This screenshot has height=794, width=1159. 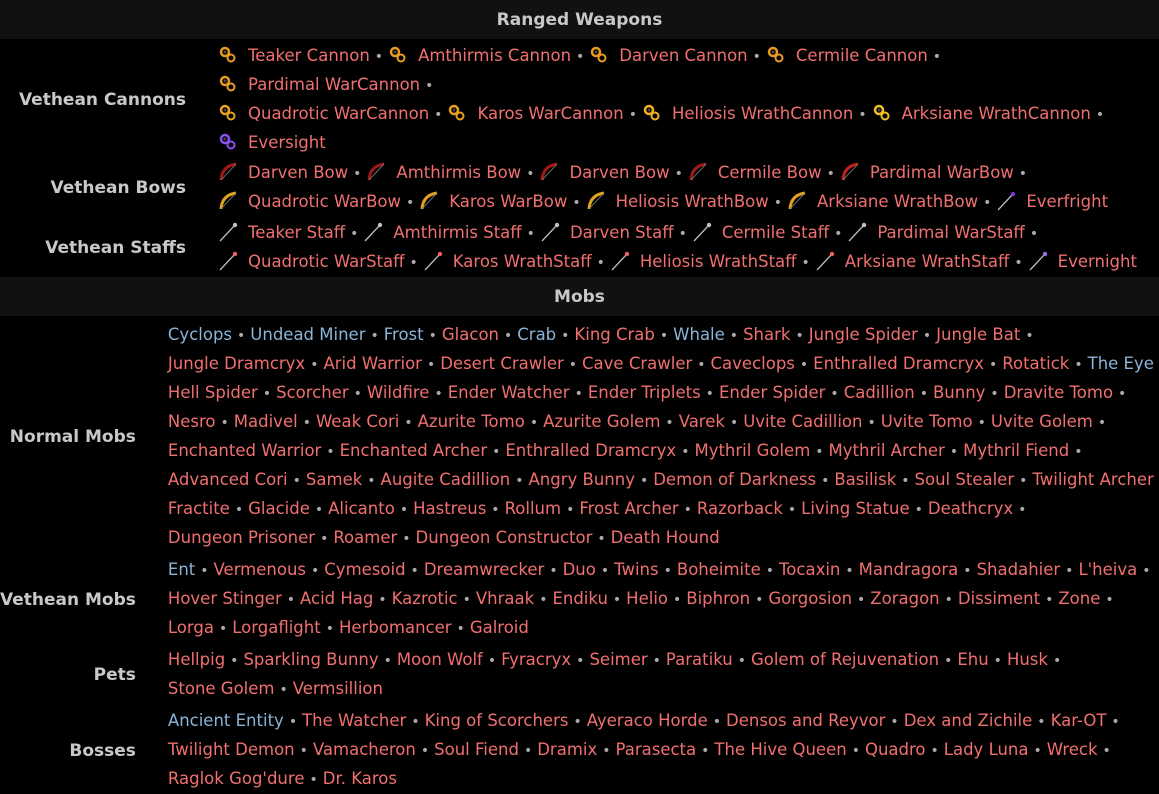 I want to click on link-alicanto: Alicanto, so click(x=361, y=508).